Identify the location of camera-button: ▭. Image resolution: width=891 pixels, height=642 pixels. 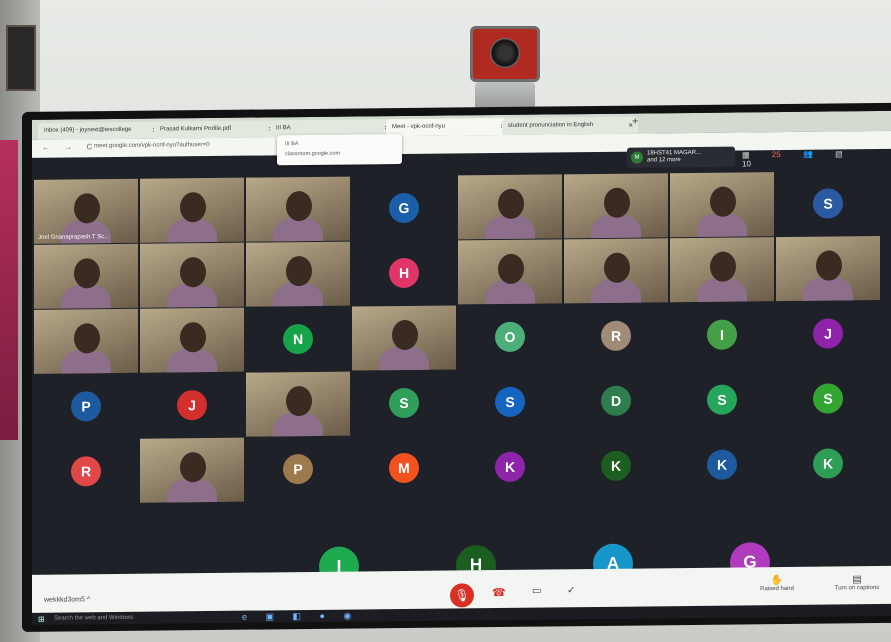
(536, 591).